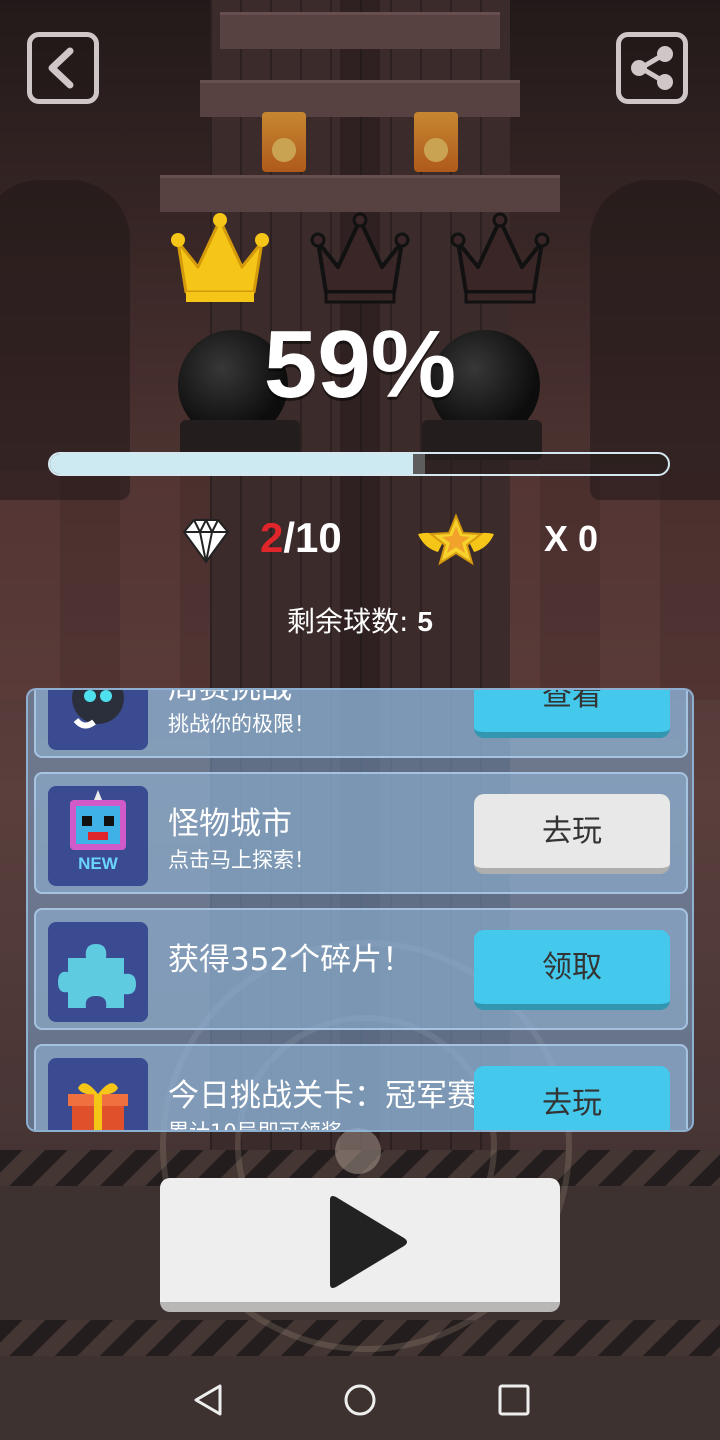  What do you see at coordinates (98, 1094) in the screenshot?
I see `gift-icon` at bounding box center [98, 1094].